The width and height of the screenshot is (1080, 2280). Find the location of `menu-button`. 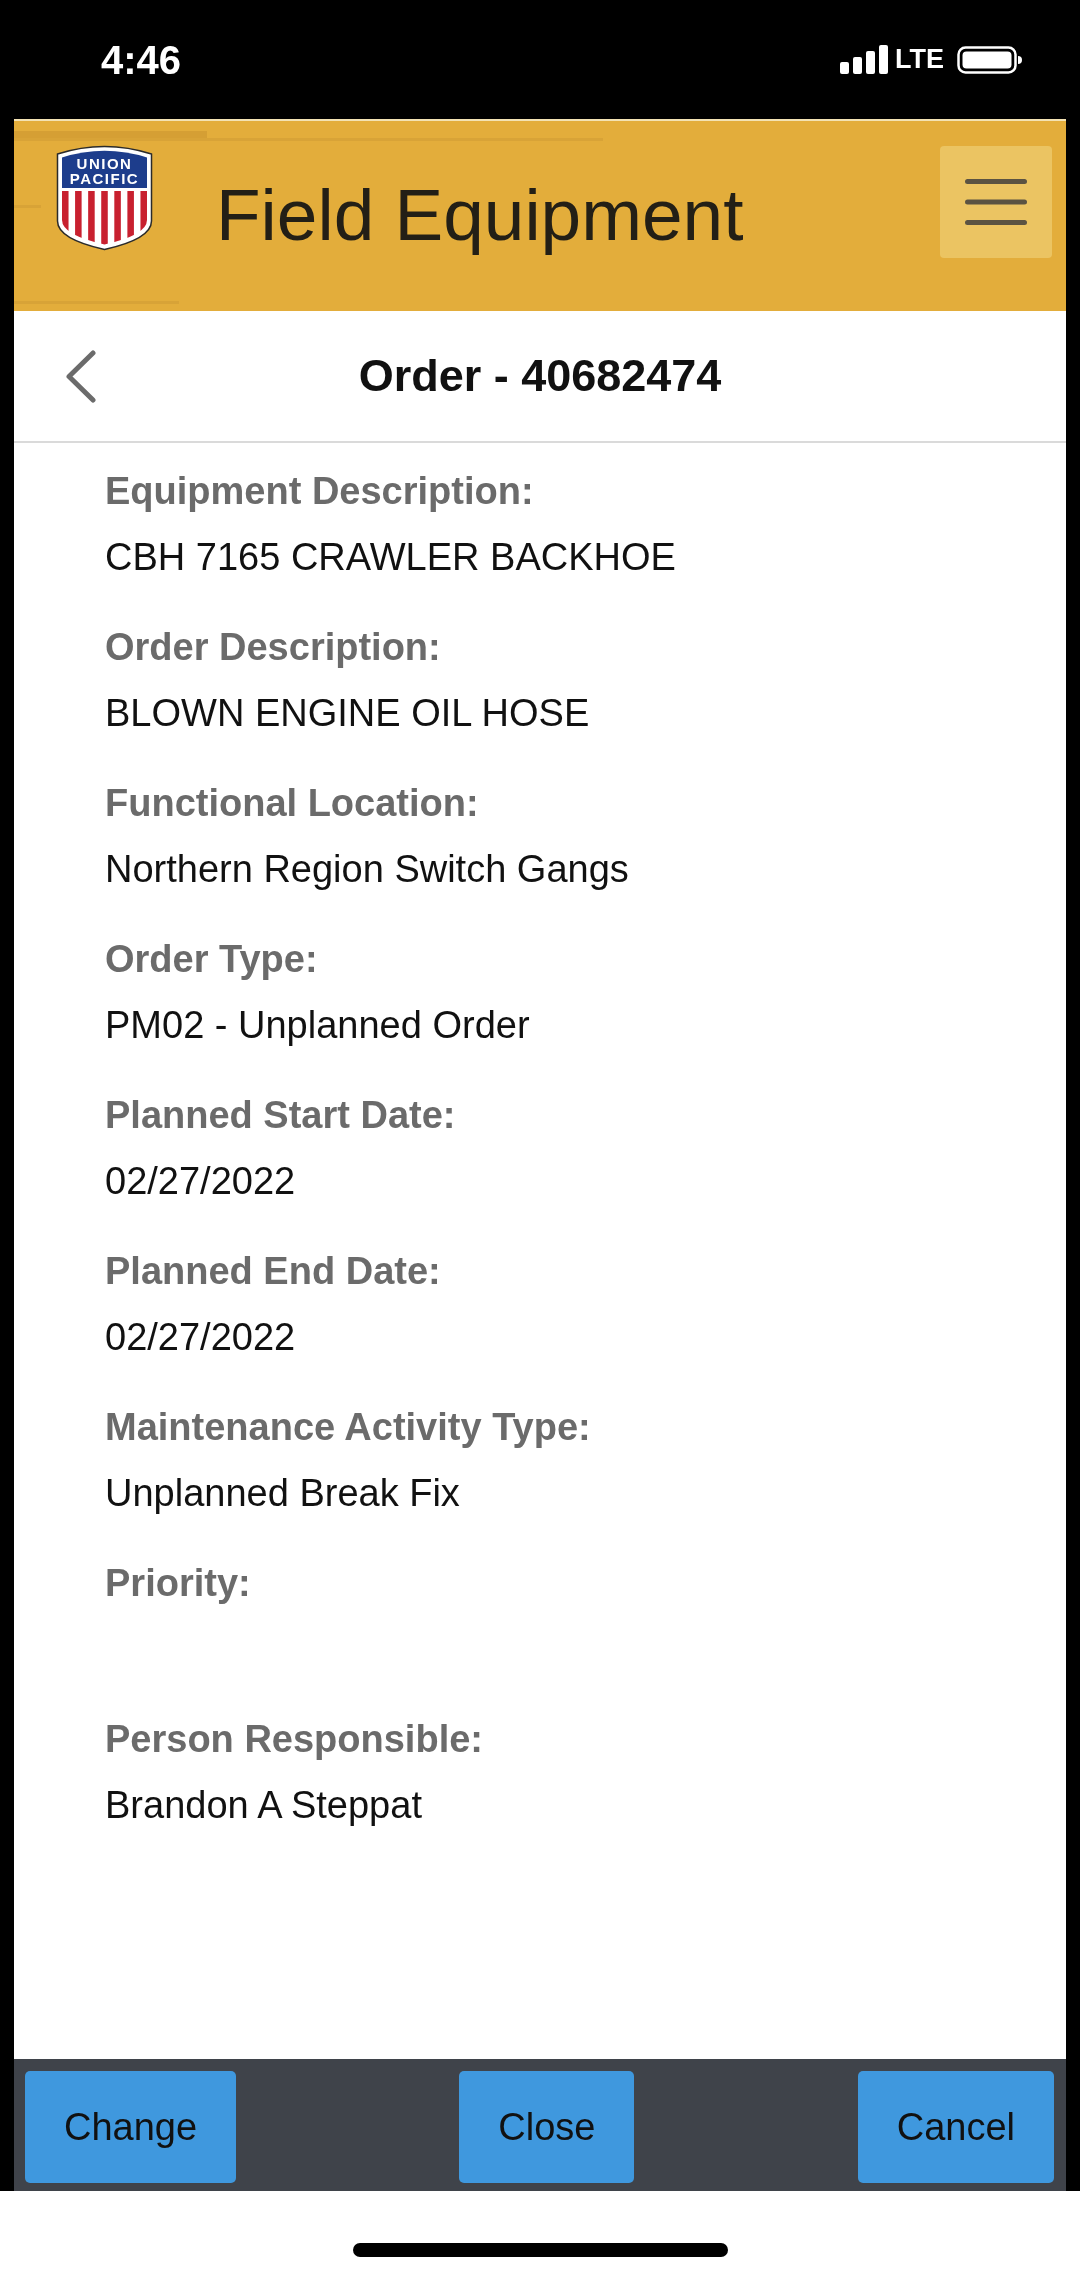

menu-button is located at coordinates (996, 202).